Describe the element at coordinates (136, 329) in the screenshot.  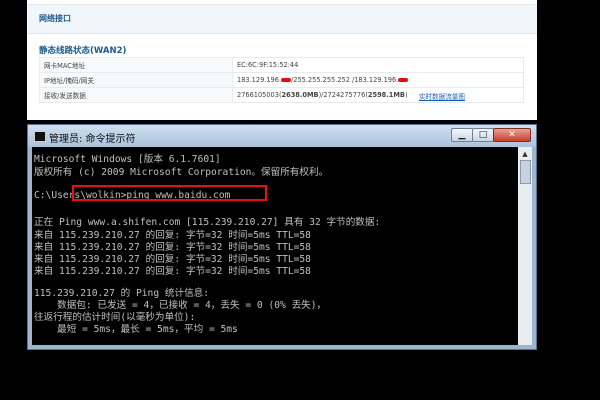
I see `console-line: 最短 = 5ms，最长 = 5ms，平均 = 5ms` at that location.